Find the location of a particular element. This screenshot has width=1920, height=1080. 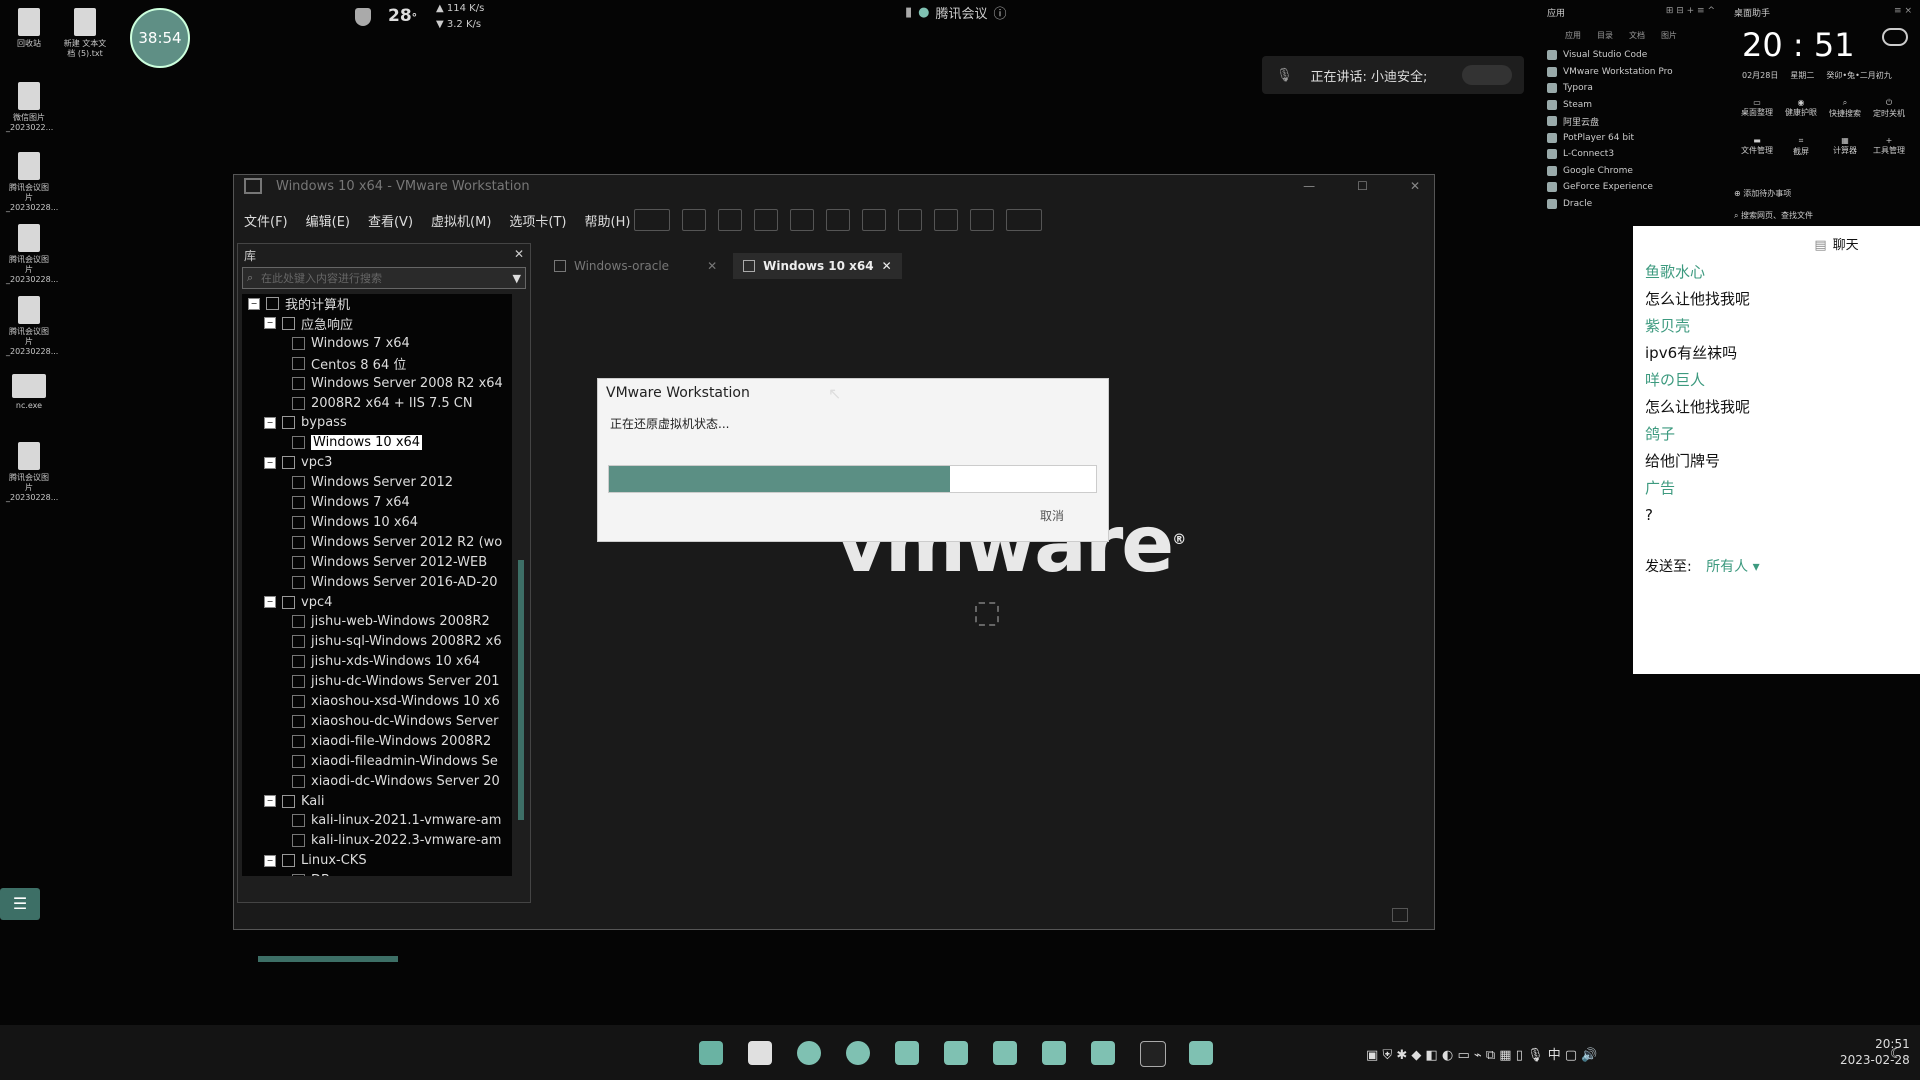

tree-vm-item: kali-linux-2021.1-vmware-am is located at coordinates (396, 820).